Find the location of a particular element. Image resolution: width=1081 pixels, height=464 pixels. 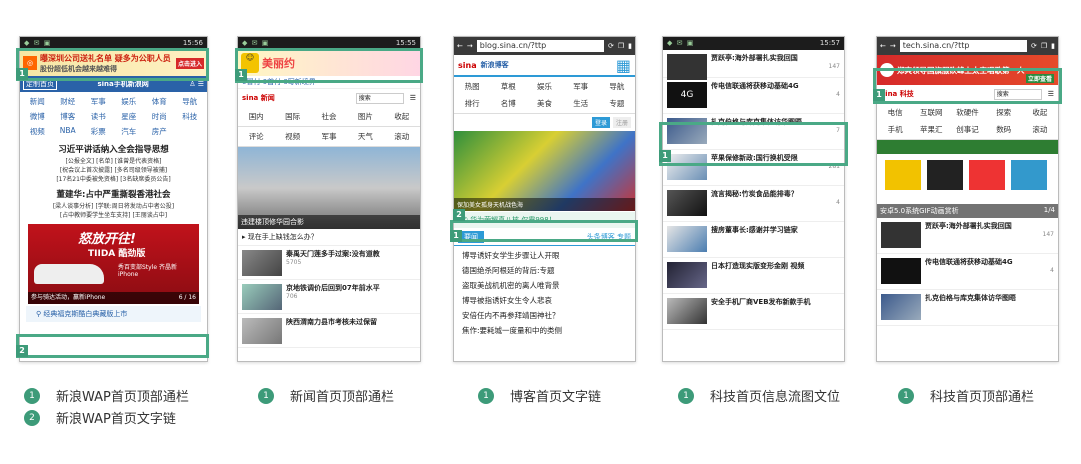

text-link: [梁人谈事分析] is located at coordinates (73, 206).